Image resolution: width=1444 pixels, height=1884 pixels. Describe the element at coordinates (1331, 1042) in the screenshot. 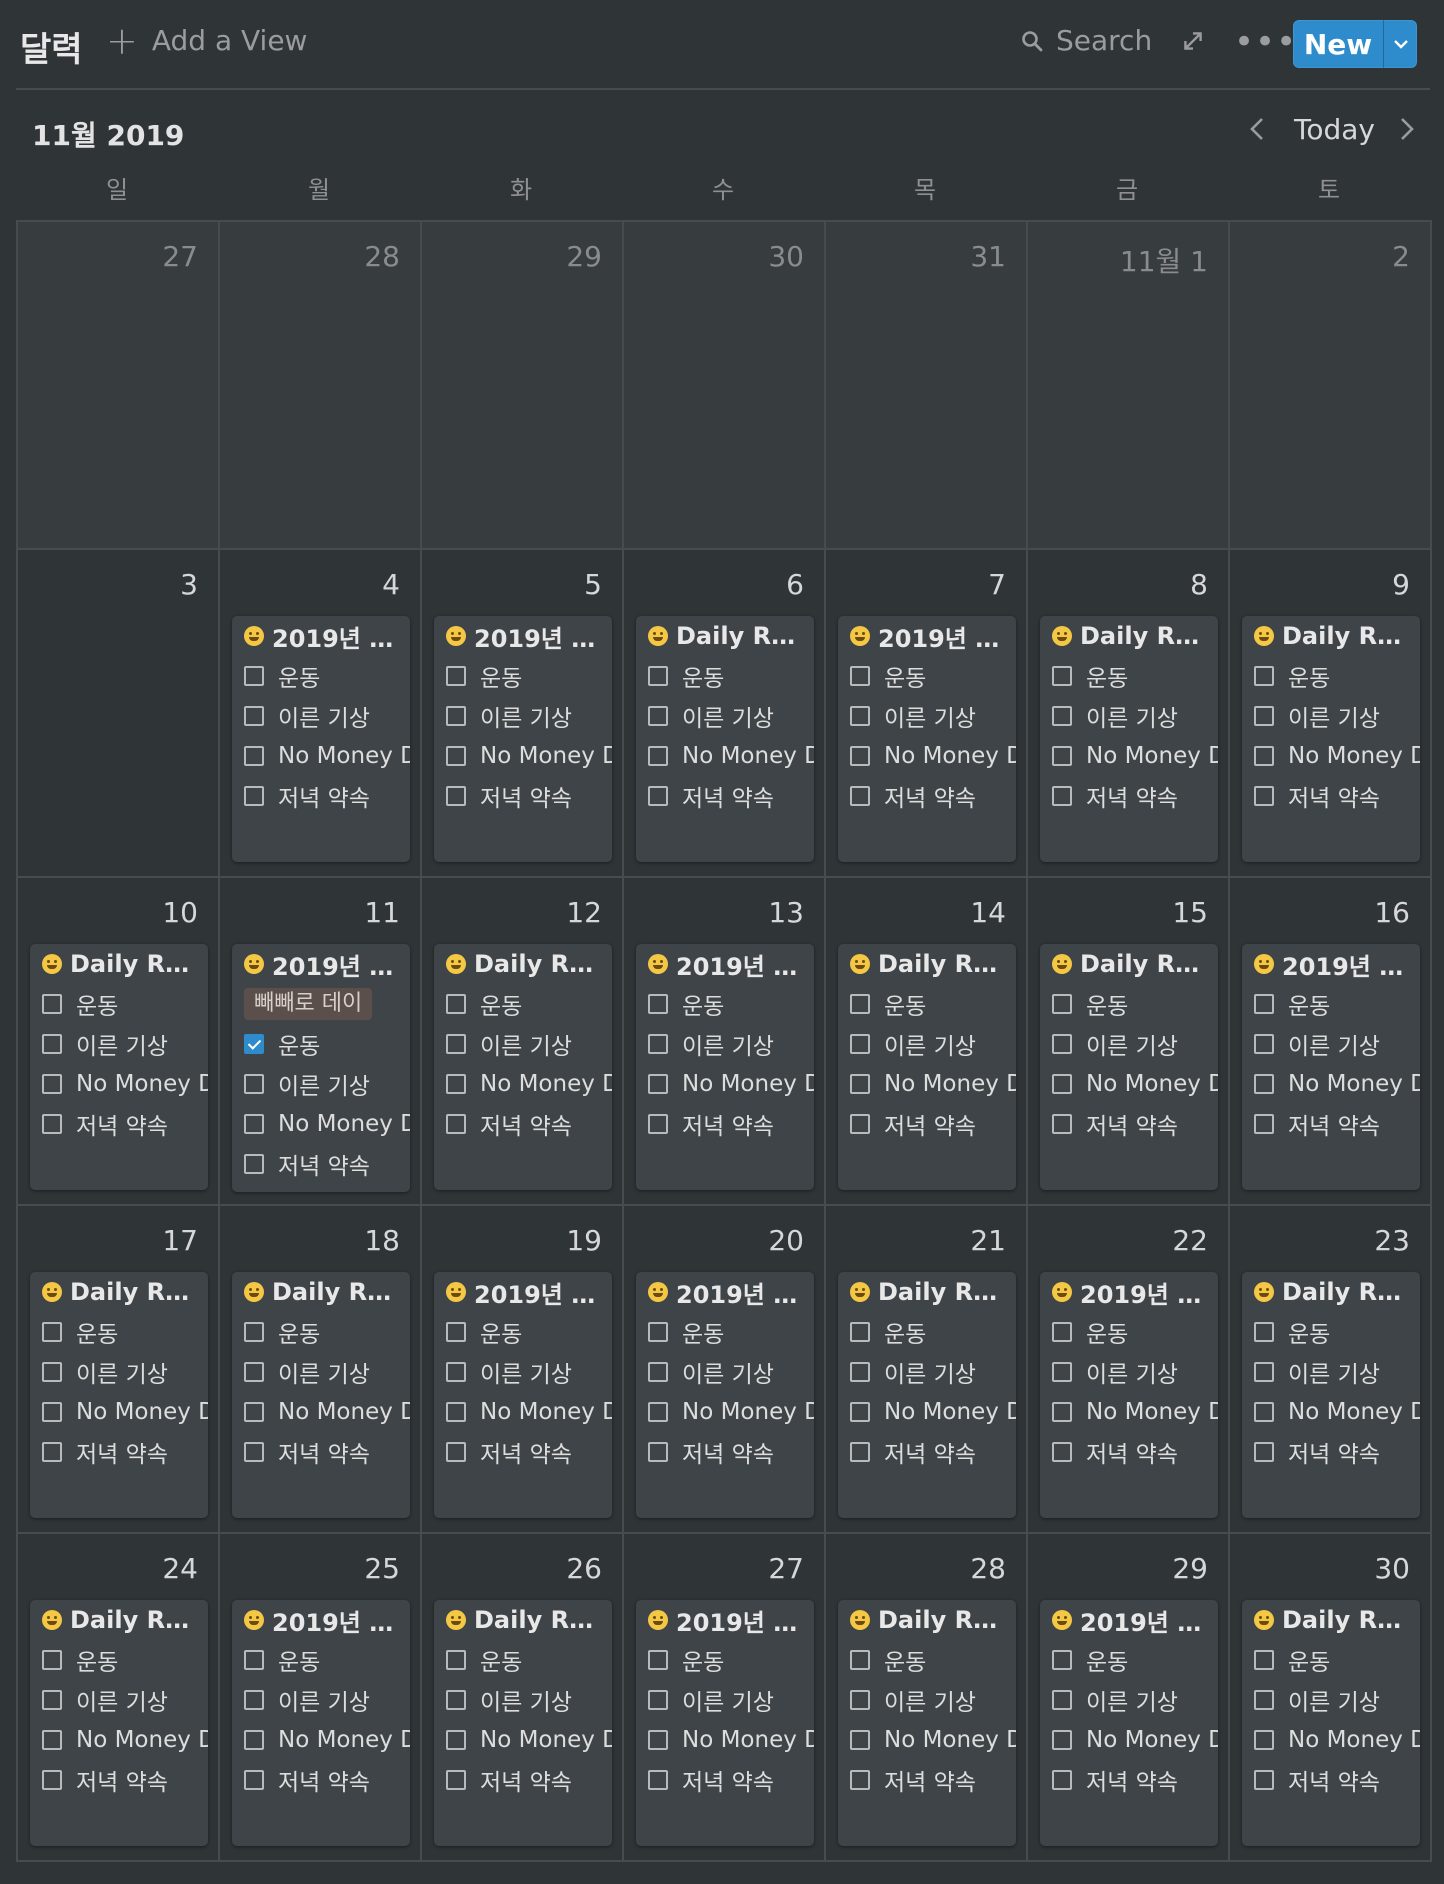

I see `calendar-day-cell: 16 2019년 11월 16일운동이른 기상 No Money Day 저녁 약속` at that location.